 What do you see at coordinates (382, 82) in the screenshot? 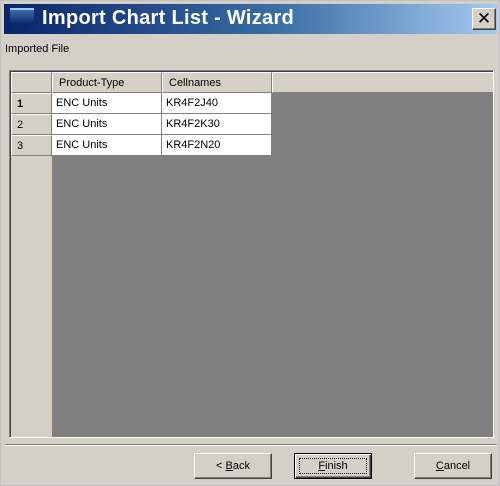
I see `column-header-filler` at bounding box center [382, 82].